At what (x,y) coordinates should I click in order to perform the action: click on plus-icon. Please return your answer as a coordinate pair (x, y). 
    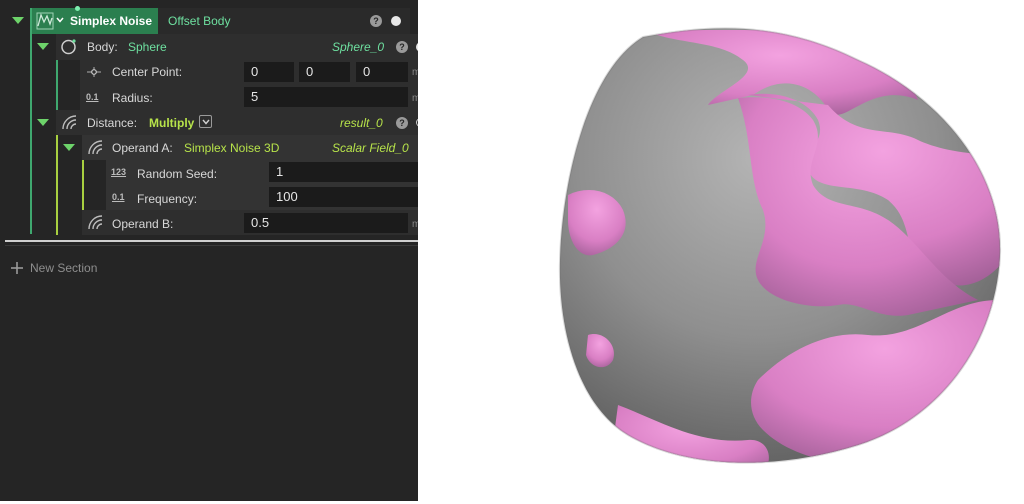
    Looking at the image, I should click on (17, 268).